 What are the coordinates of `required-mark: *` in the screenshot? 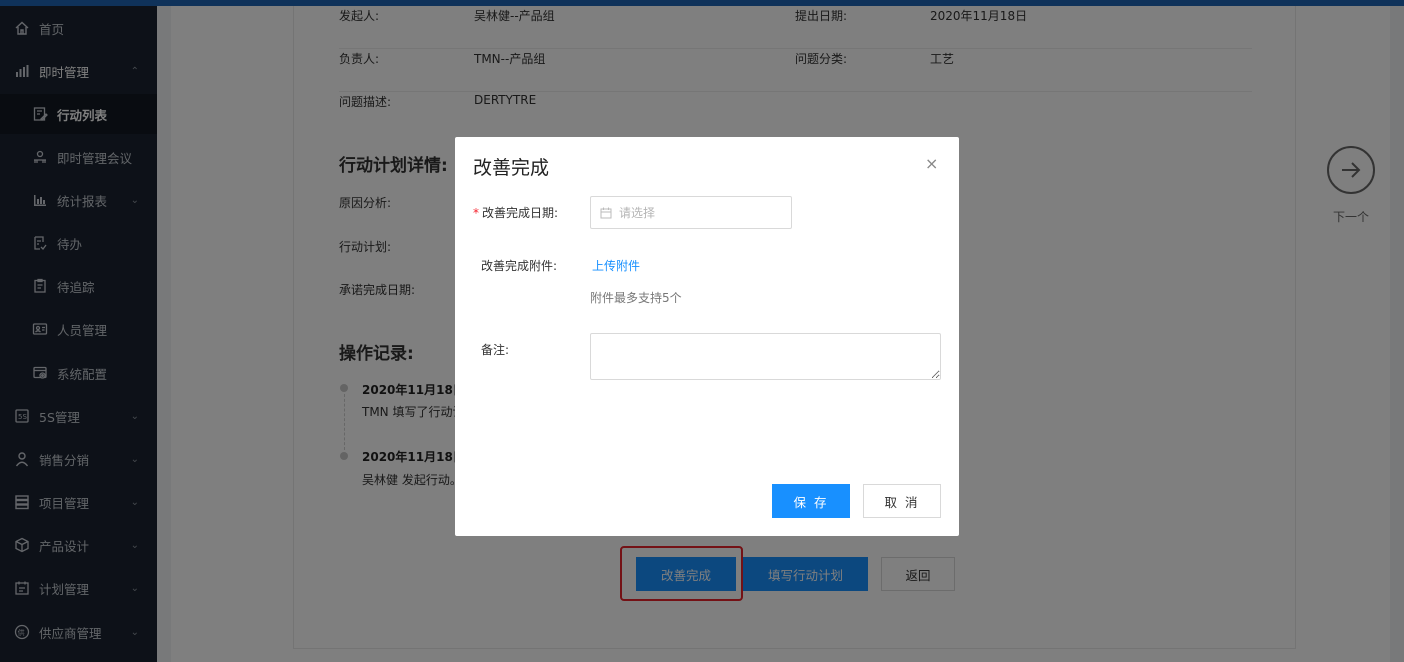 It's located at (476, 213).